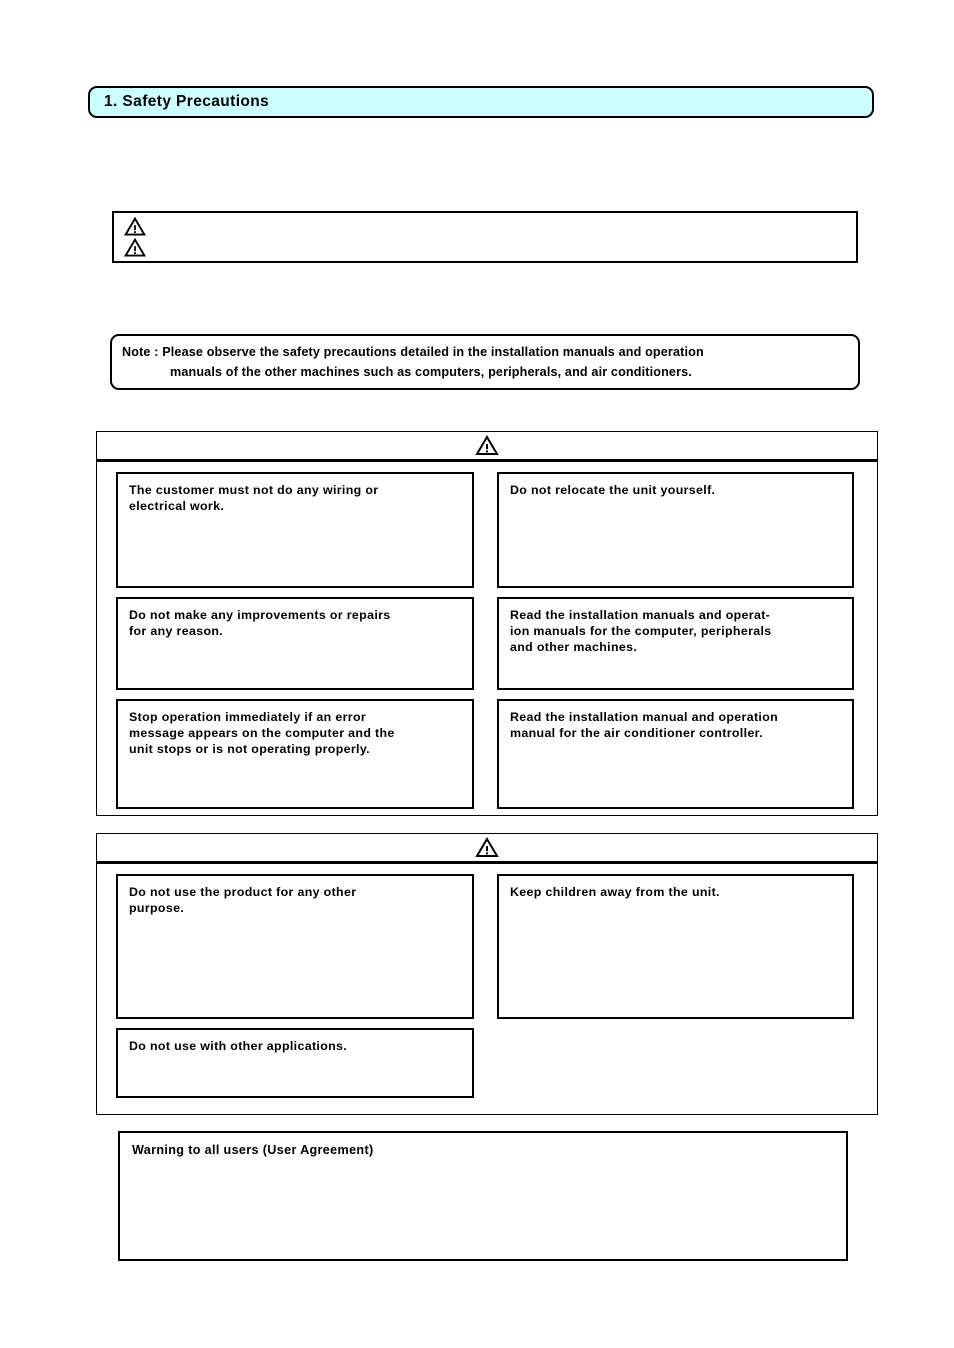 The height and width of the screenshot is (1348, 954). I want to click on warning-item-4-line-3: and other machines., so click(574, 647).